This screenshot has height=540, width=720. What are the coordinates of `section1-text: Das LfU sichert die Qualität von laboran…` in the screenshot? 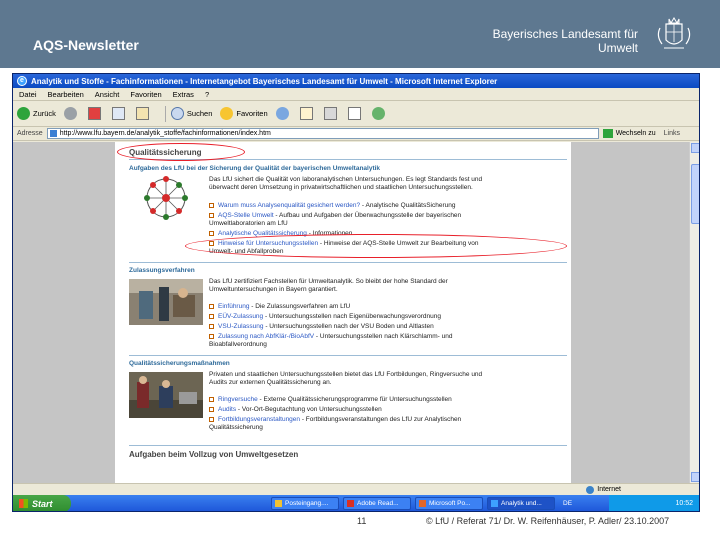 It's located at (345, 184).